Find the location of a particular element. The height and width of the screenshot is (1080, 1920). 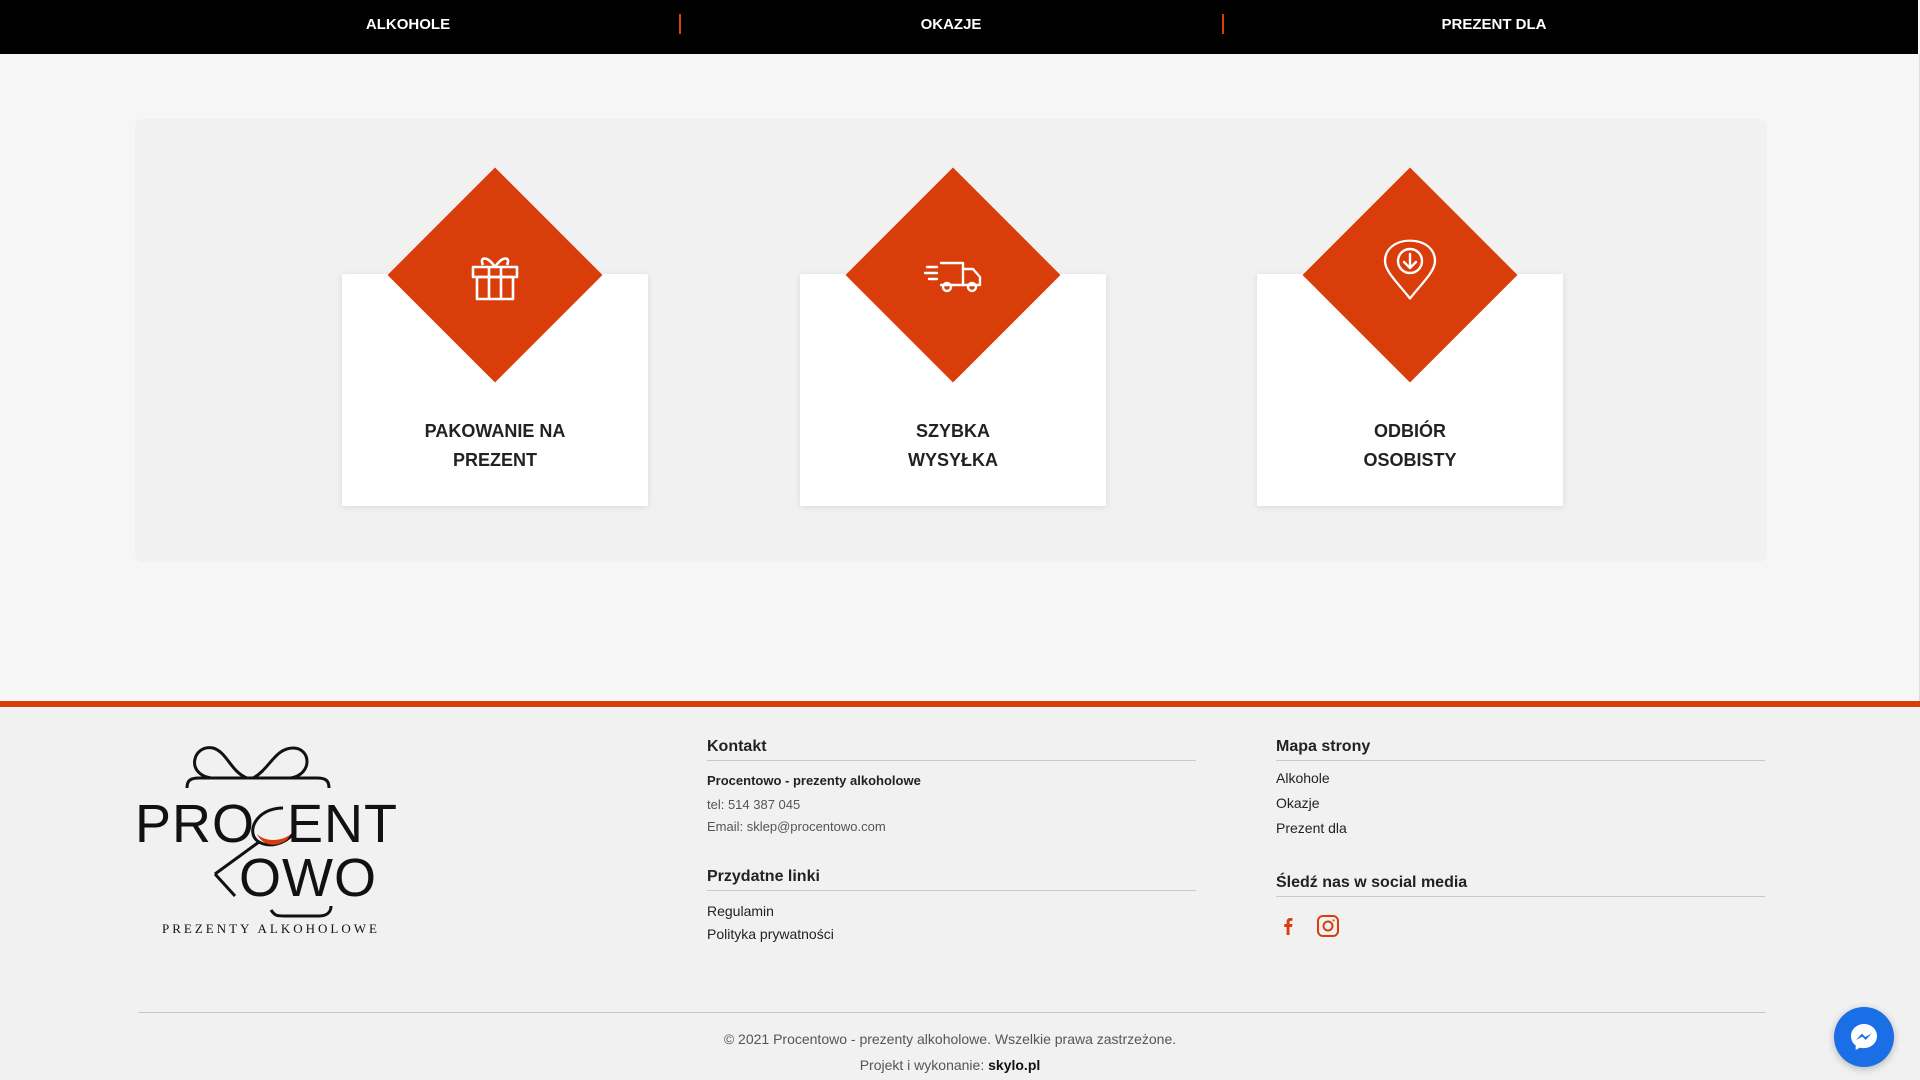

credit-text: Projekt i wykonanie: skylo.pl is located at coordinates (950, 1065).